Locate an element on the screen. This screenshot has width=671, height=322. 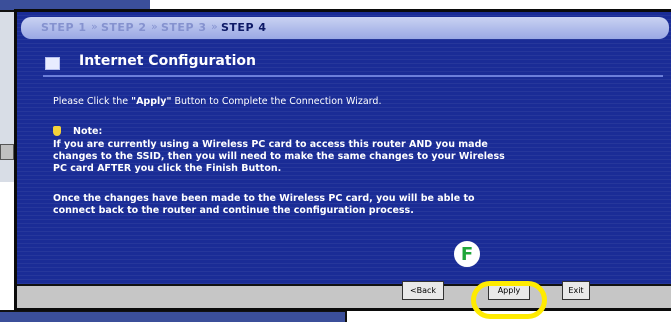
back-button: <Back is located at coordinates (423, 290).